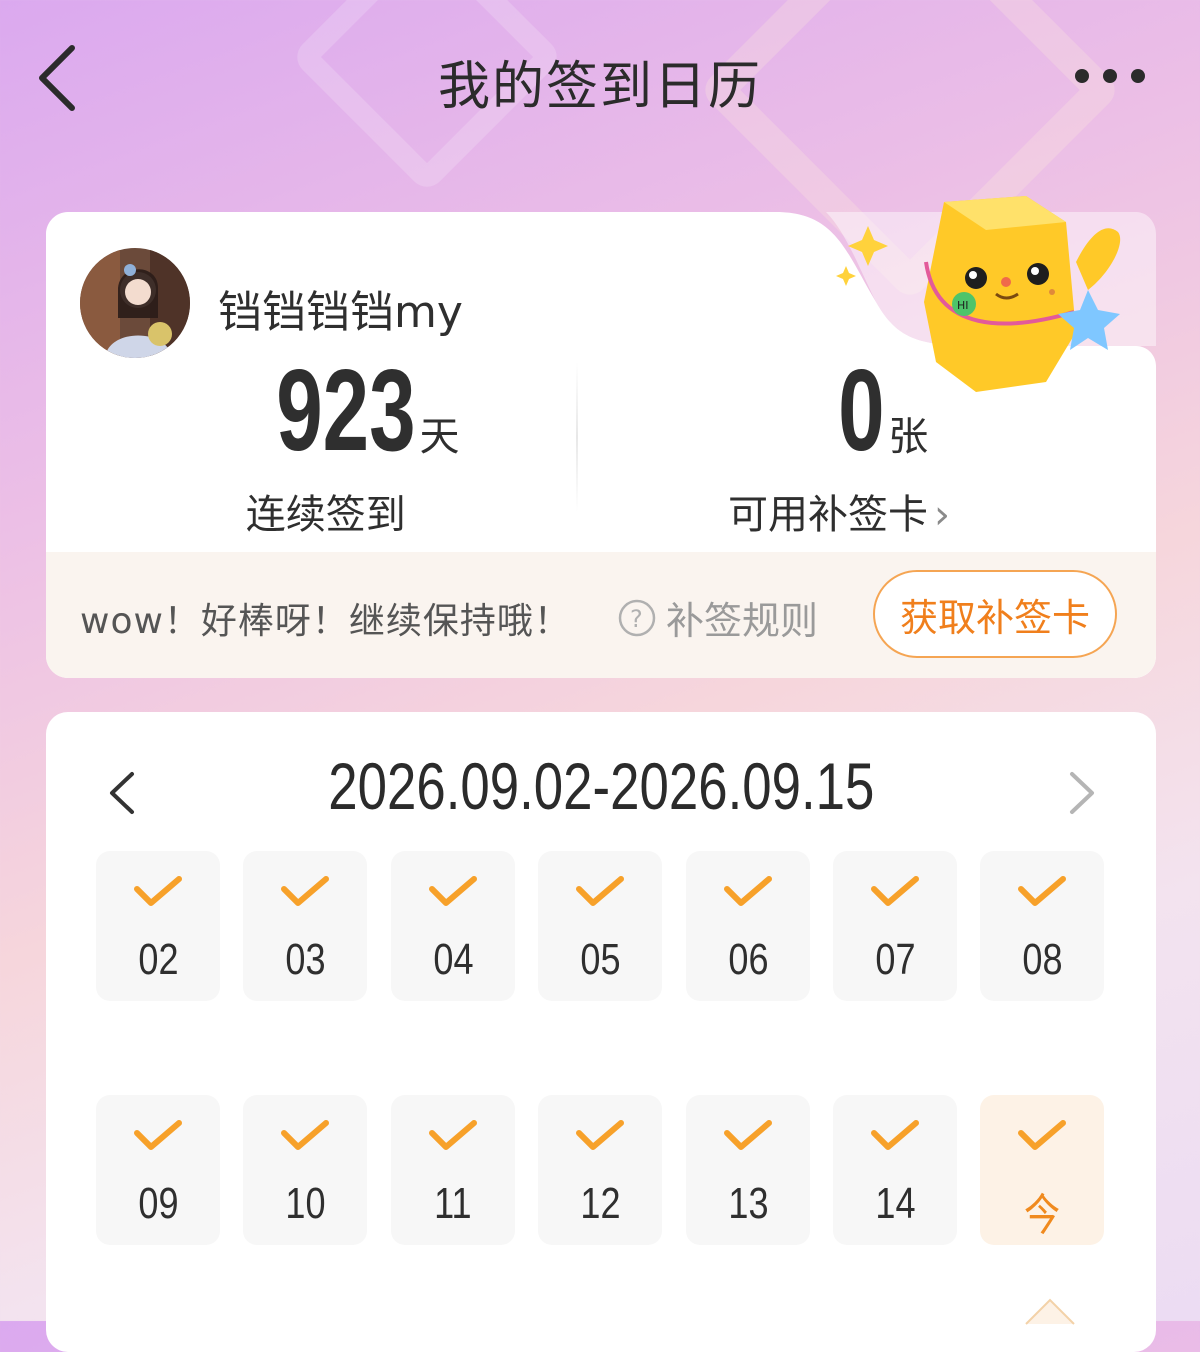 The width and height of the screenshot is (1200, 1352). I want to click on more-dots-icon, so click(1110, 76).